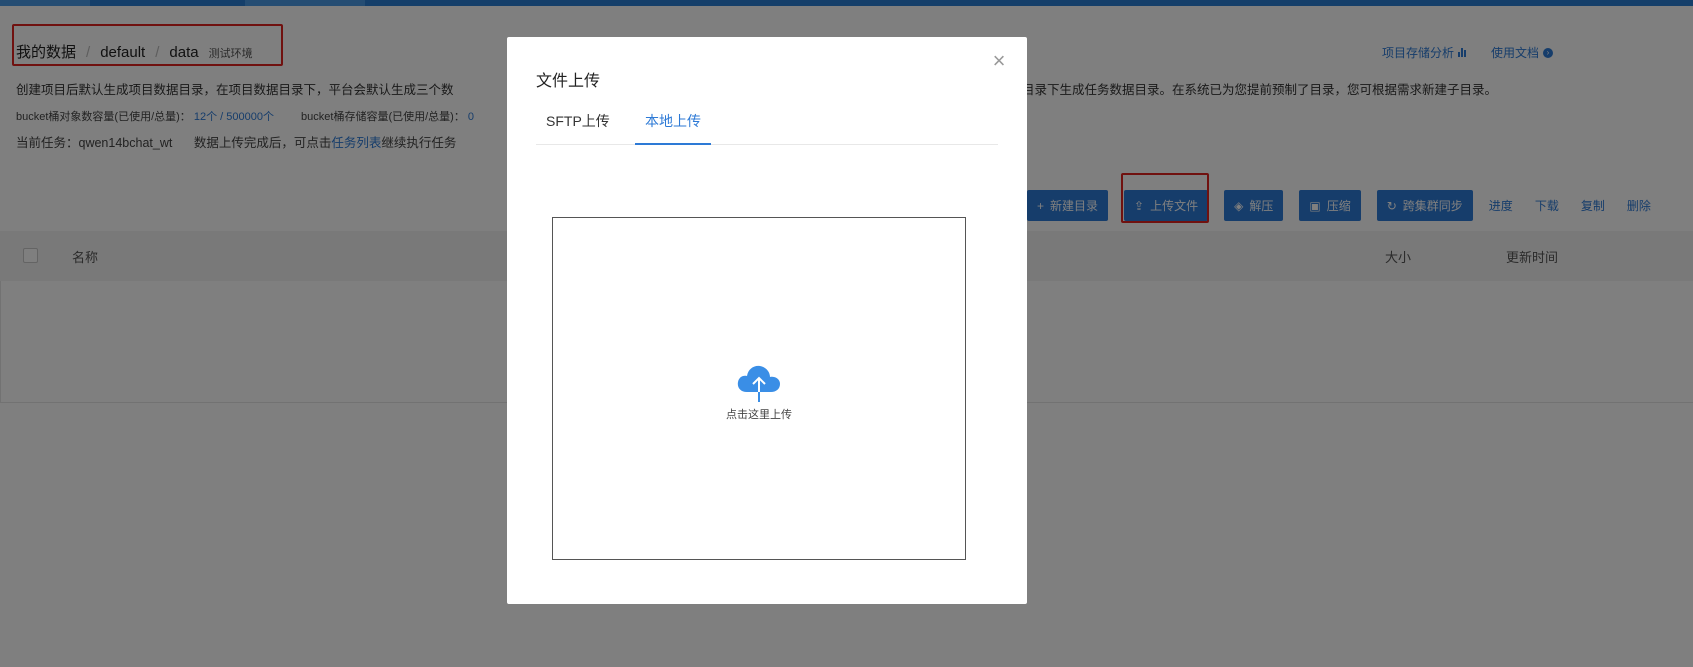 The height and width of the screenshot is (667, 1693). I want to click on upload-hint: 点击这里上传, so click(759, 415).